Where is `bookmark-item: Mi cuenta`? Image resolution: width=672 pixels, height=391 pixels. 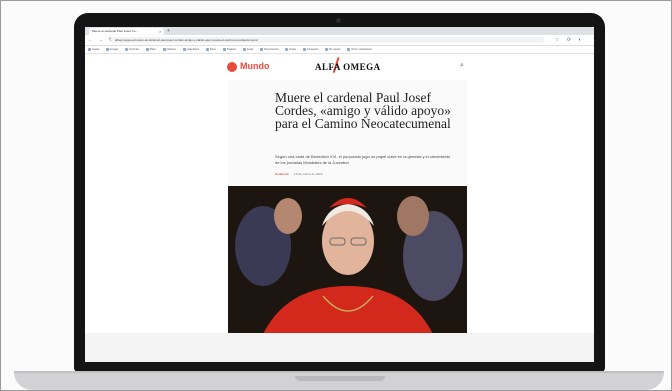 bookmark-item: Mi cuenta is located at coordinates (332, 49).